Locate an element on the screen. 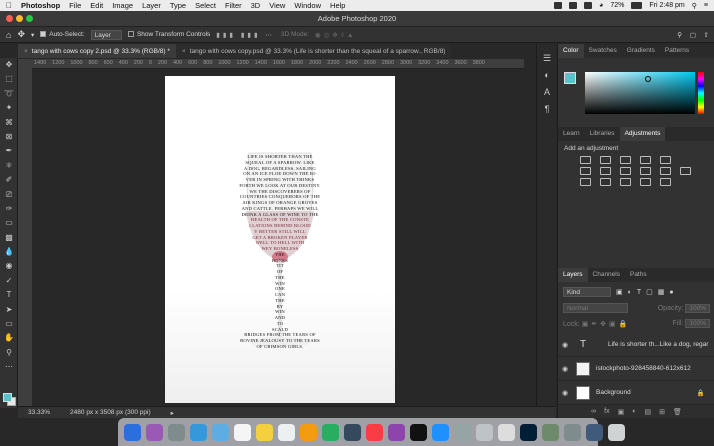 This screenshot has height=446, width=714. eraser-tool-icon: ▭ is located at coordinates (9, 223).